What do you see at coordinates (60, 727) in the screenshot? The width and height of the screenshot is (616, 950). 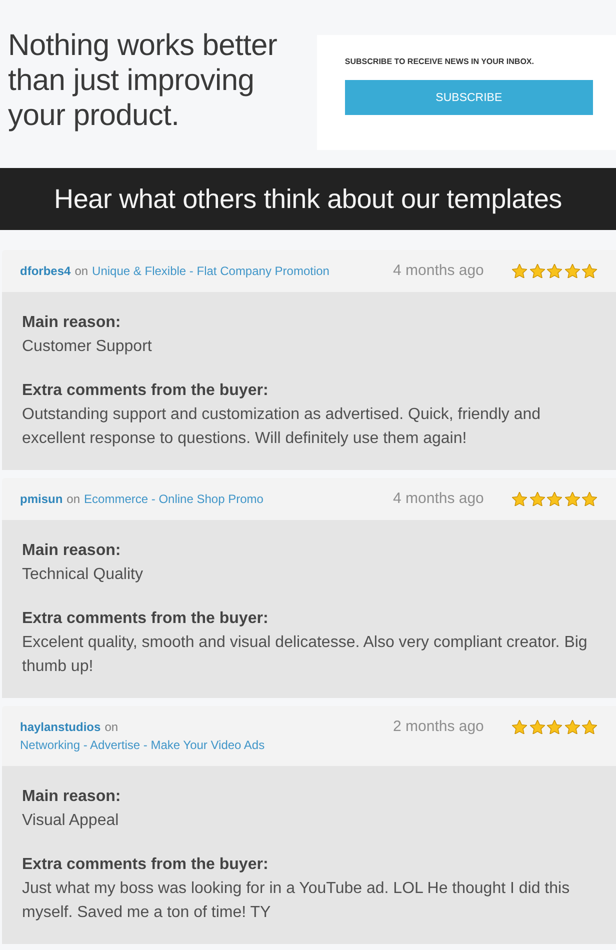 I see `username-link: haylanstudios` at bounding box center [60, 727].